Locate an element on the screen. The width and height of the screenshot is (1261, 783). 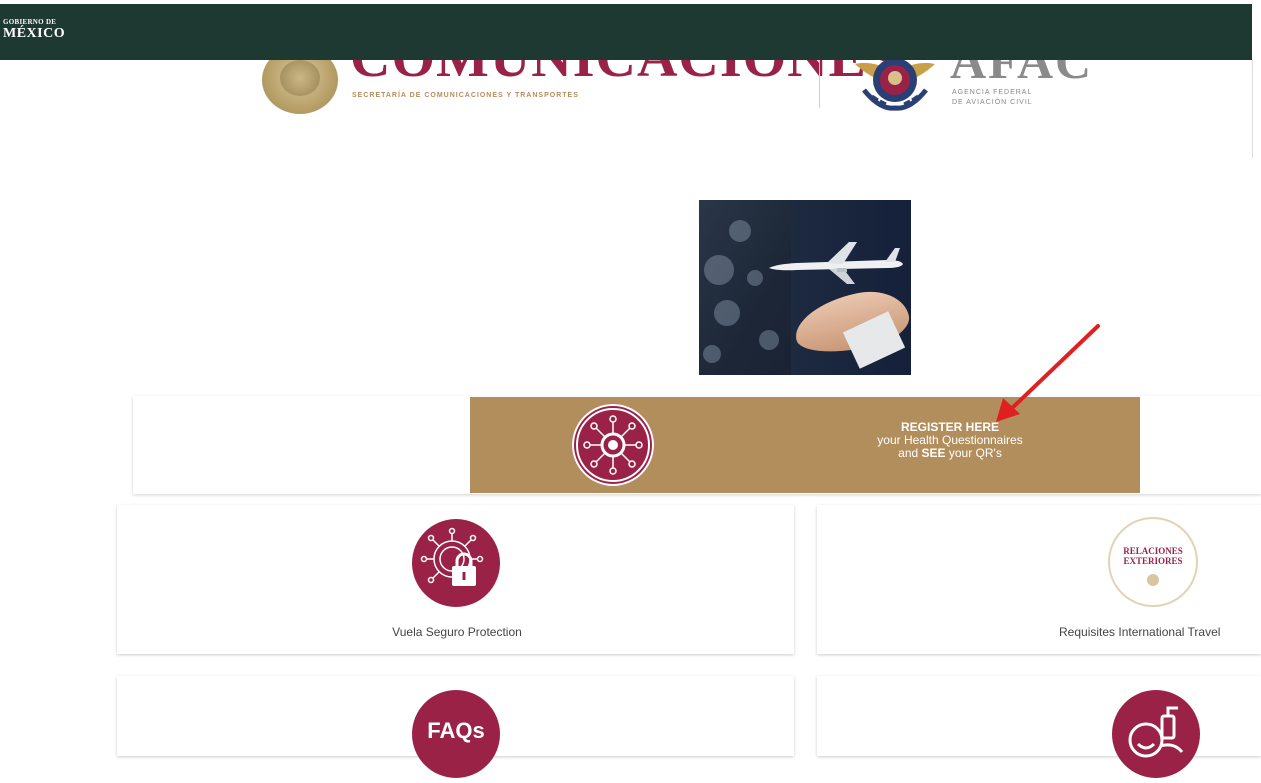
virus-lock-icon is located at coordinates (456, 563).